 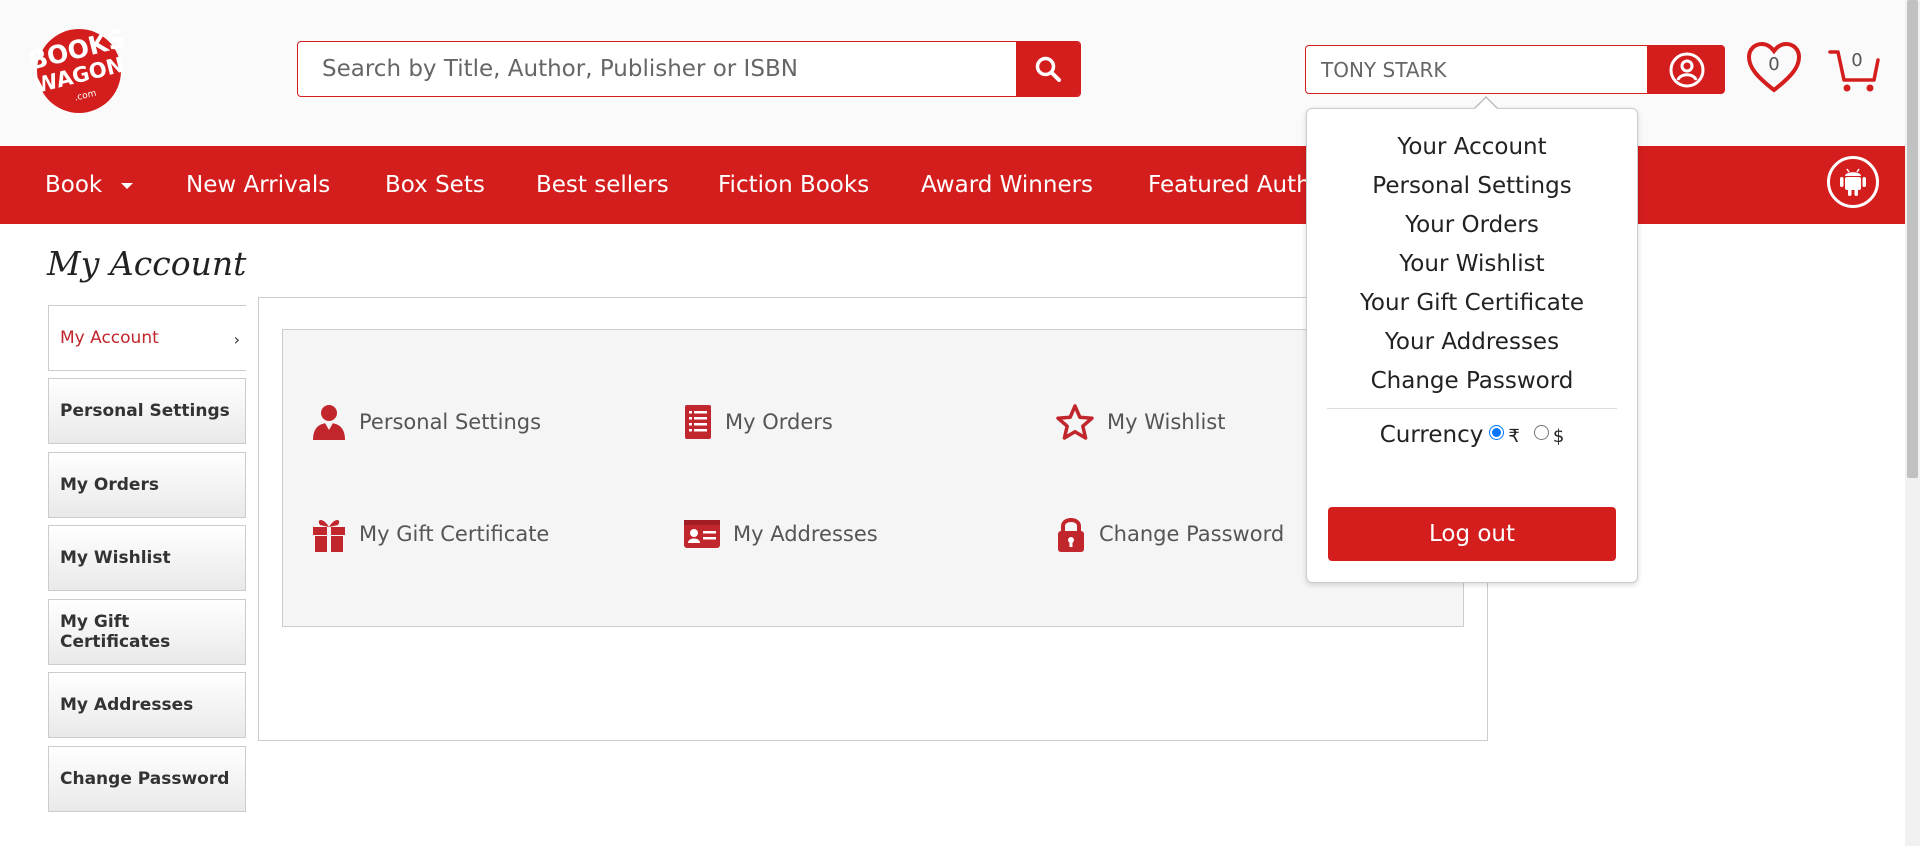 I want to click on tile-my-wishlist: My Wishlist, so click(x=1140, y=422).